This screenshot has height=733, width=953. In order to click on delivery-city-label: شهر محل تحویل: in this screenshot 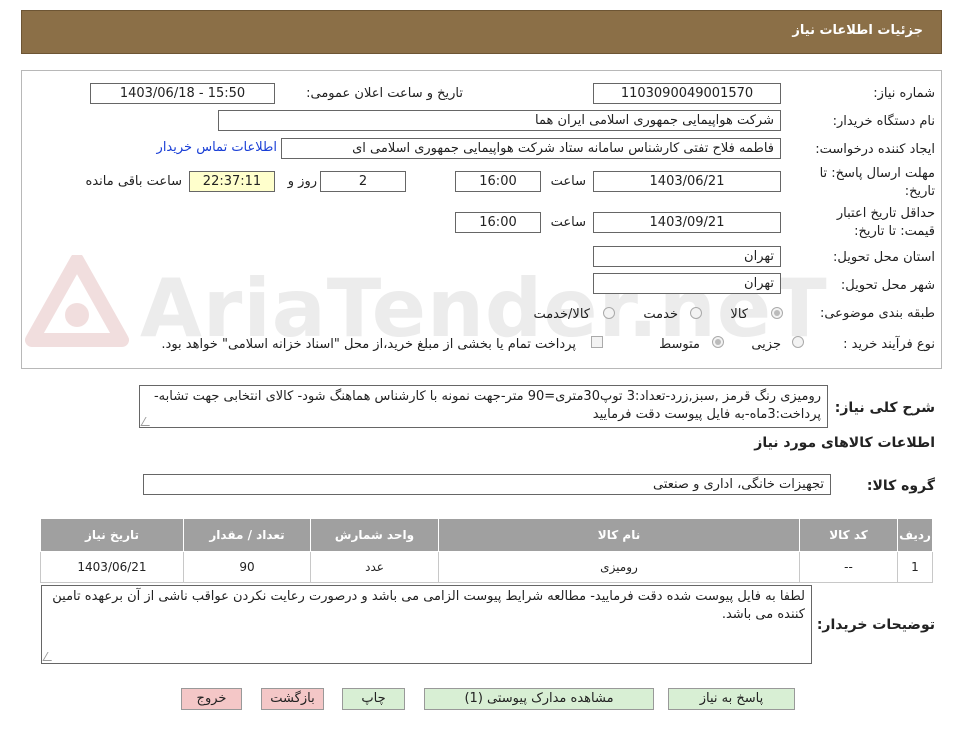, I will do `click(887, 285)`.